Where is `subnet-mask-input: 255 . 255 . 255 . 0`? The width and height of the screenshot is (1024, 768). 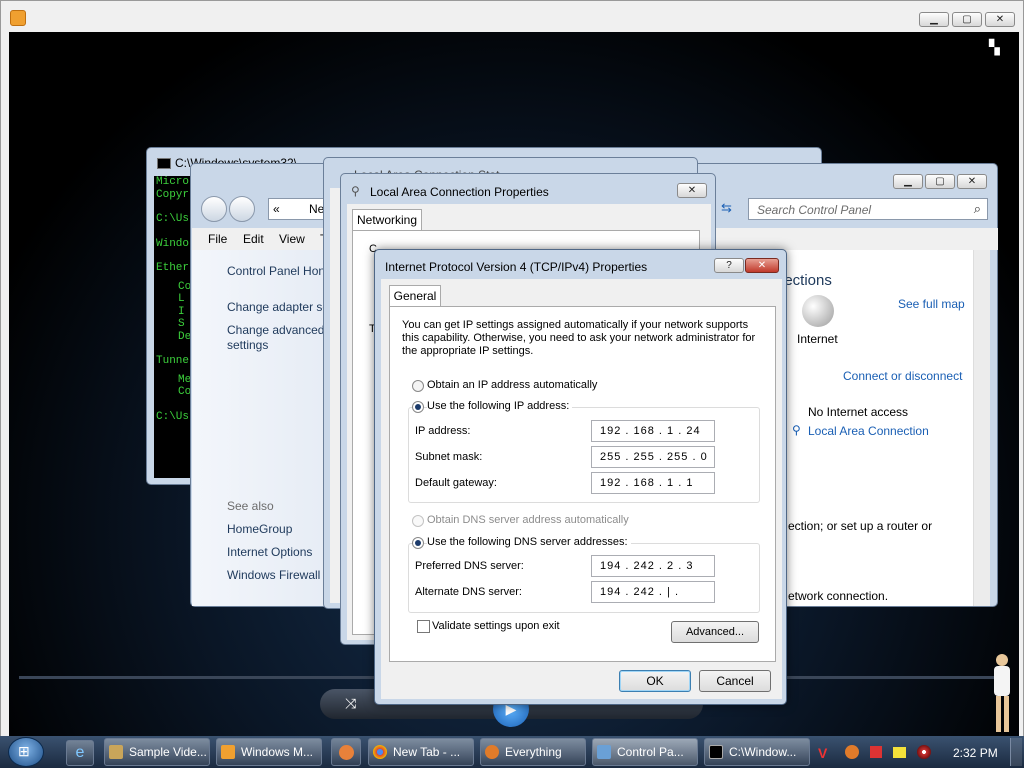
subnet-mask-input: 255 . 255 . 255 . 0 is located at coordinates (653, 457).